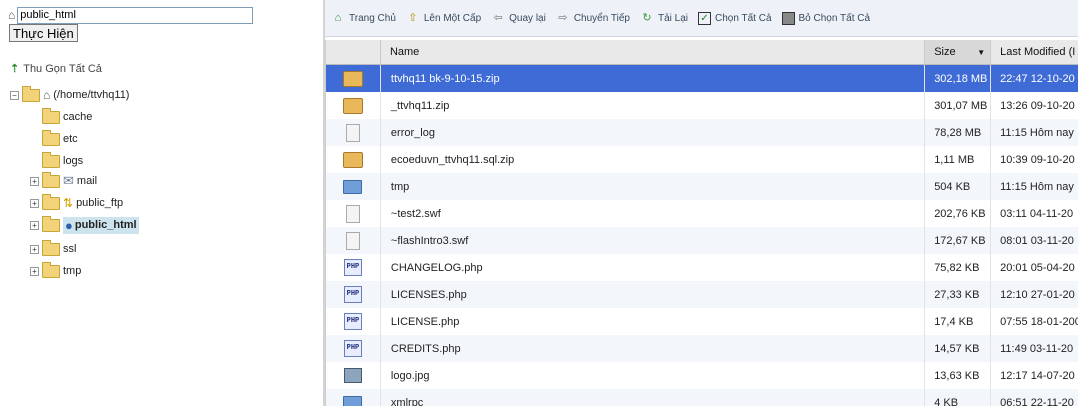  Describe the element at coordinates (958, 52) in the screenshot. I see `column-header-size: Size ▼` at that location.